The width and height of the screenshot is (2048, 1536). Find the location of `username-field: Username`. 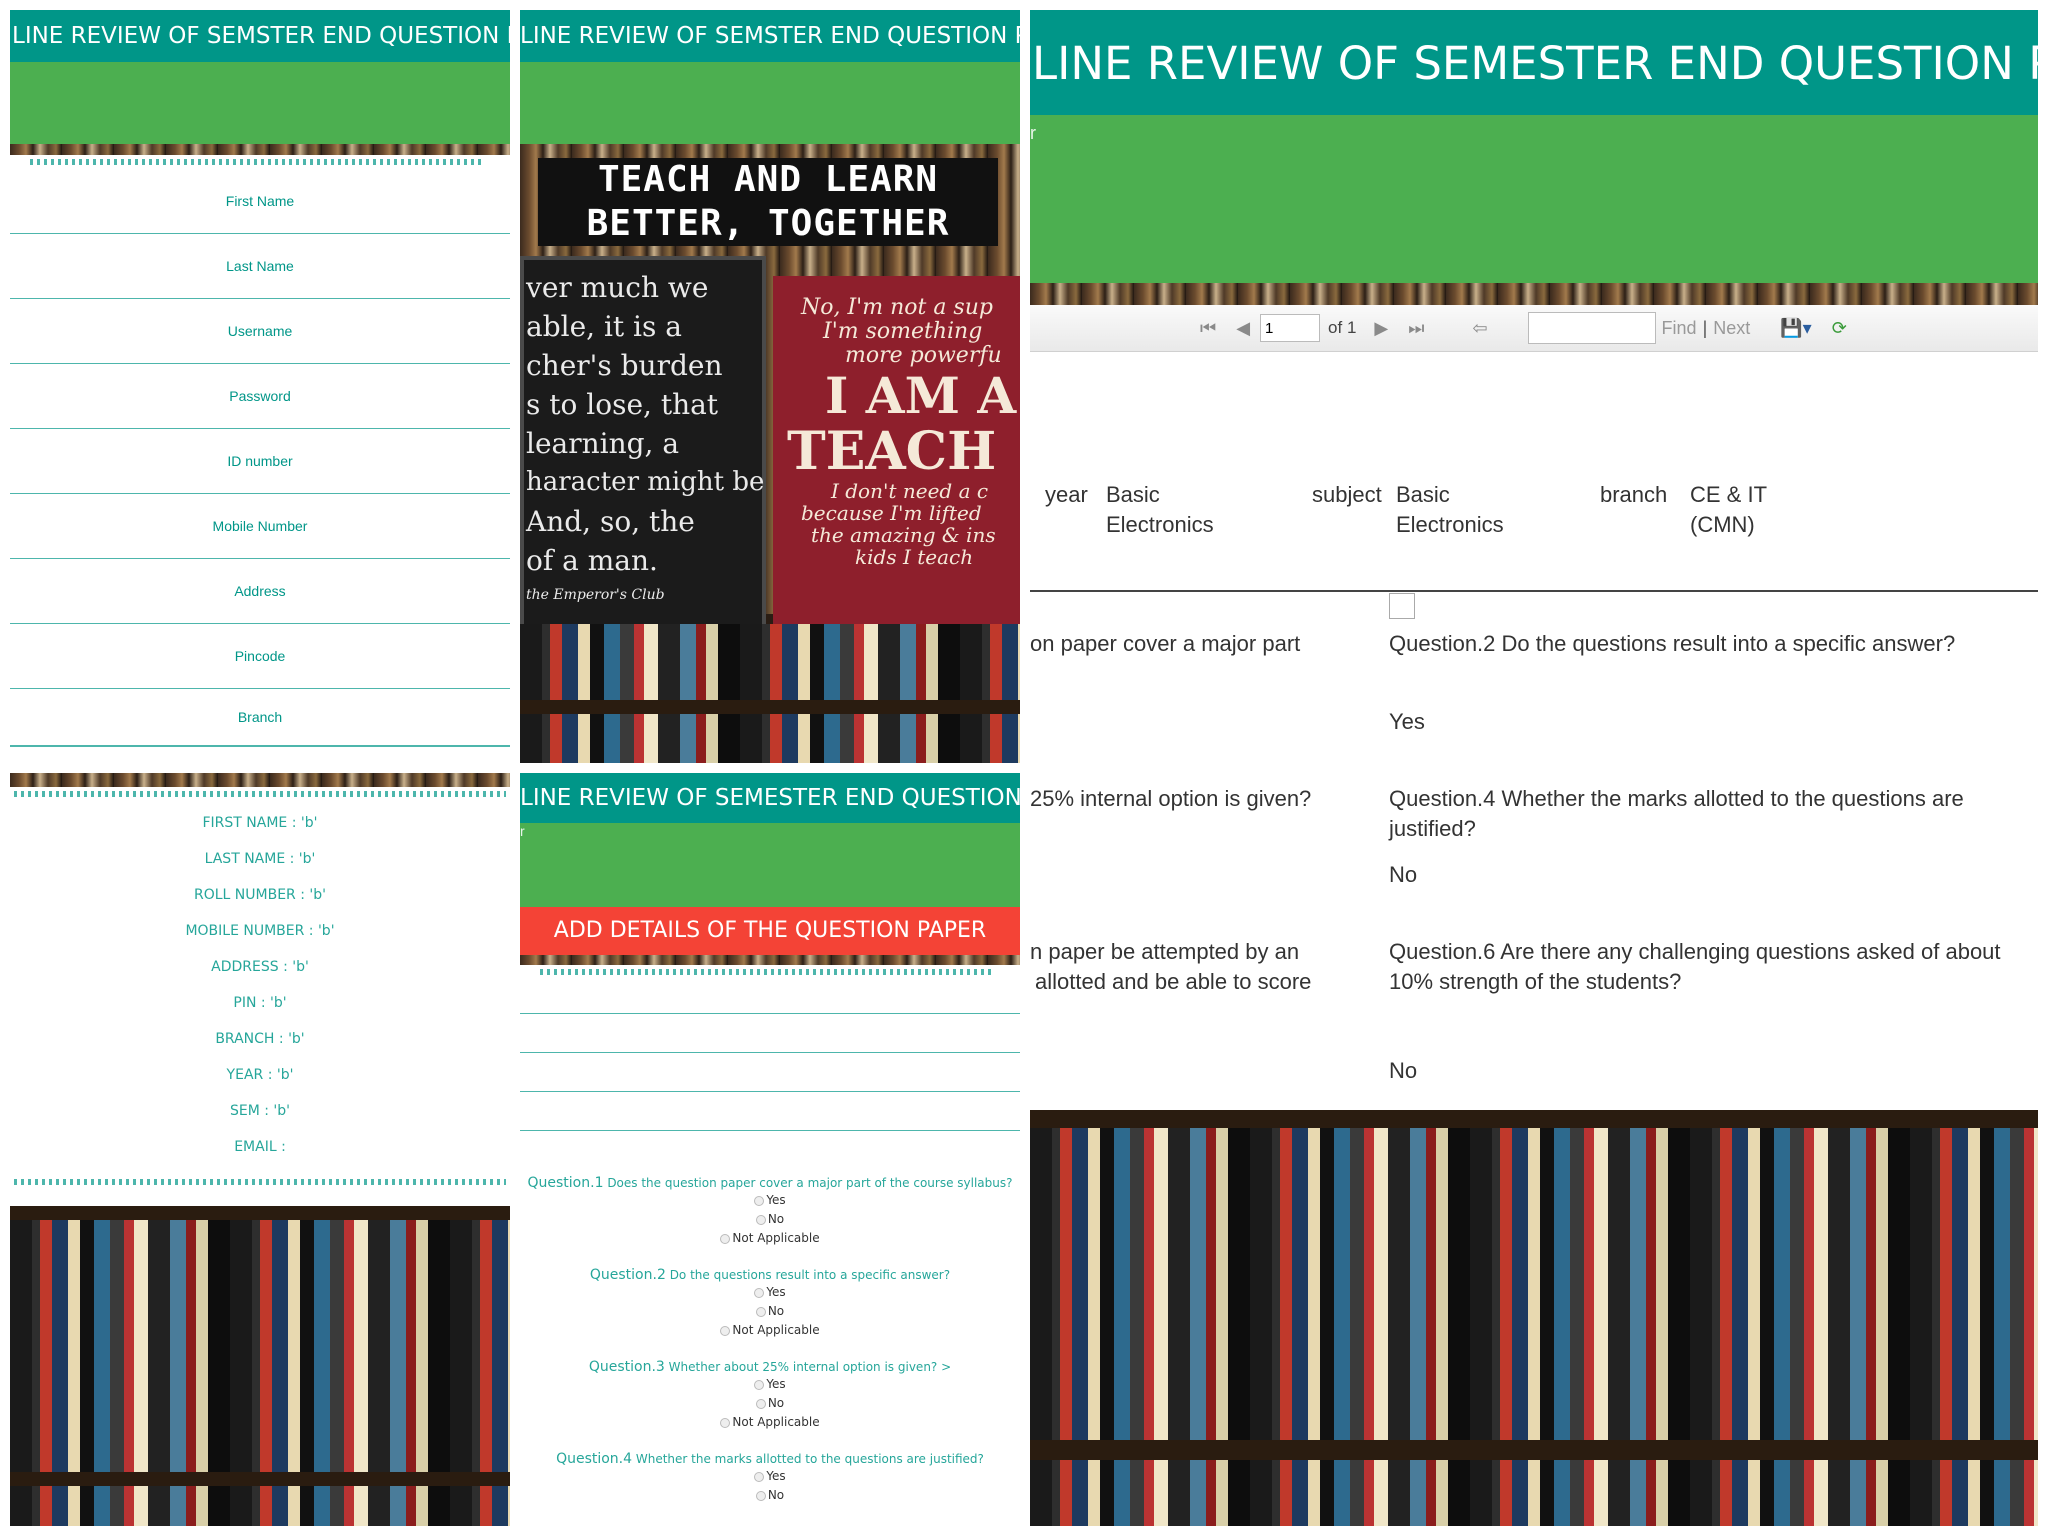

username-field: Username is located at coordinates (260, 331).